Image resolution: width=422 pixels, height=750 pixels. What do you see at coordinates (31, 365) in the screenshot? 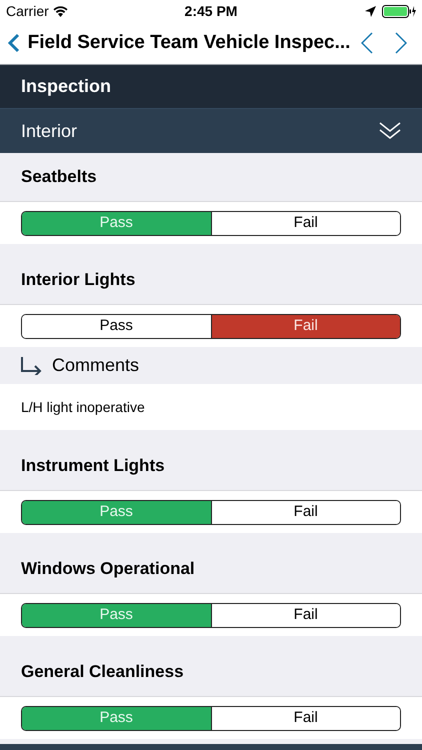
I see `return-arrow-icon` at bounding box center [31, 365].